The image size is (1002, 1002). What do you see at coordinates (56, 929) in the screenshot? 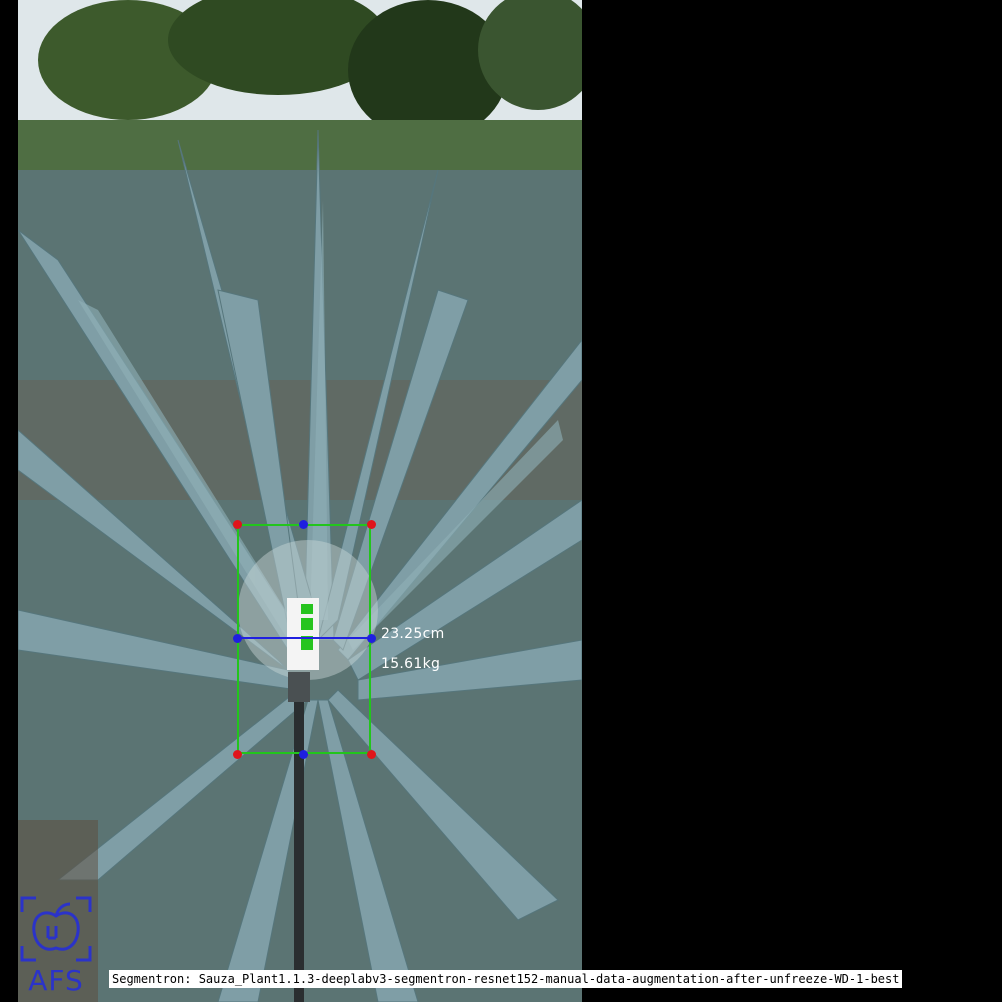
I see `apple-leaf-icon` at bounding box center [56, 929].